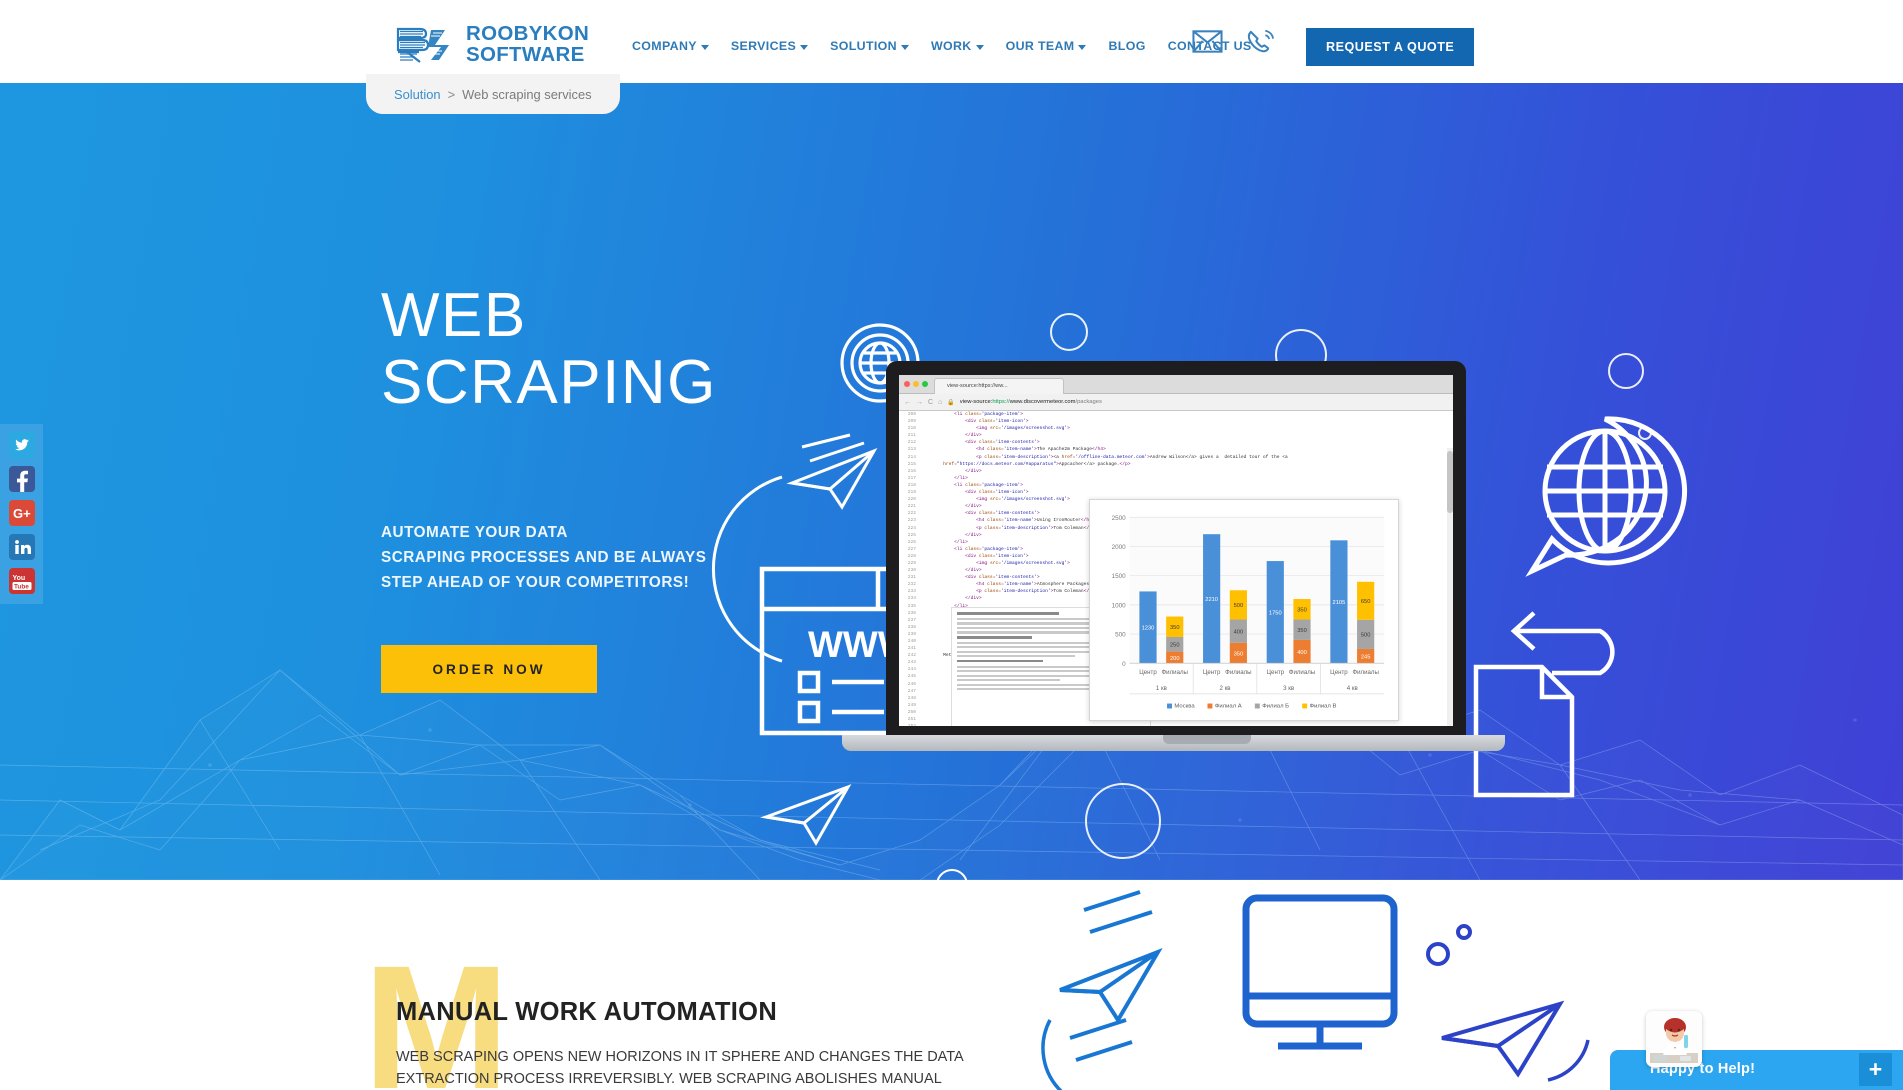 The image size is (1903, 1090). Describe the element at coordinates (1175, 628) in the screenshot. I see `svg-text: 350` at that location.